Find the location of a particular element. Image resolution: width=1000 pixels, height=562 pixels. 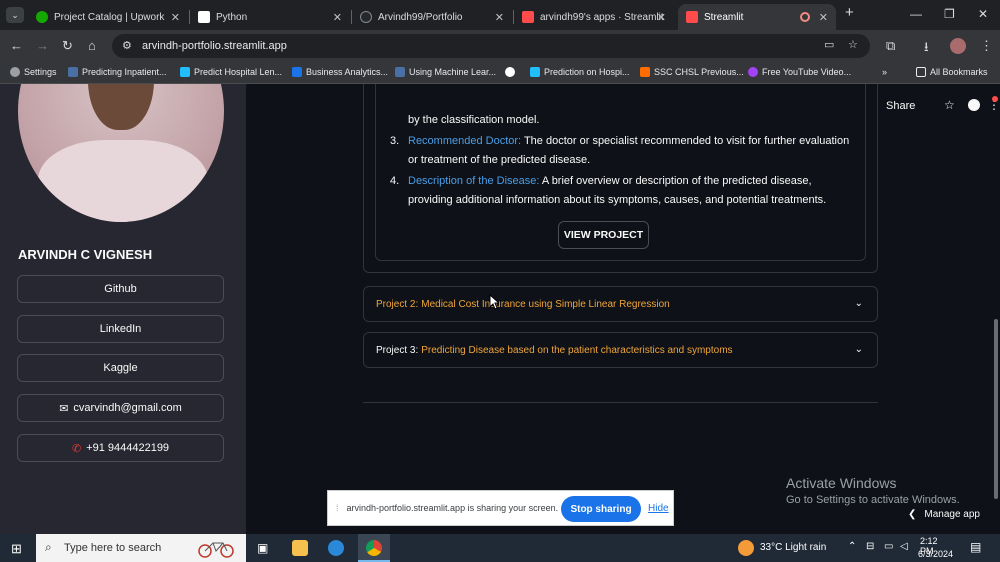

windows-start-icon: ⊞ is located at coordinates (16, 549).